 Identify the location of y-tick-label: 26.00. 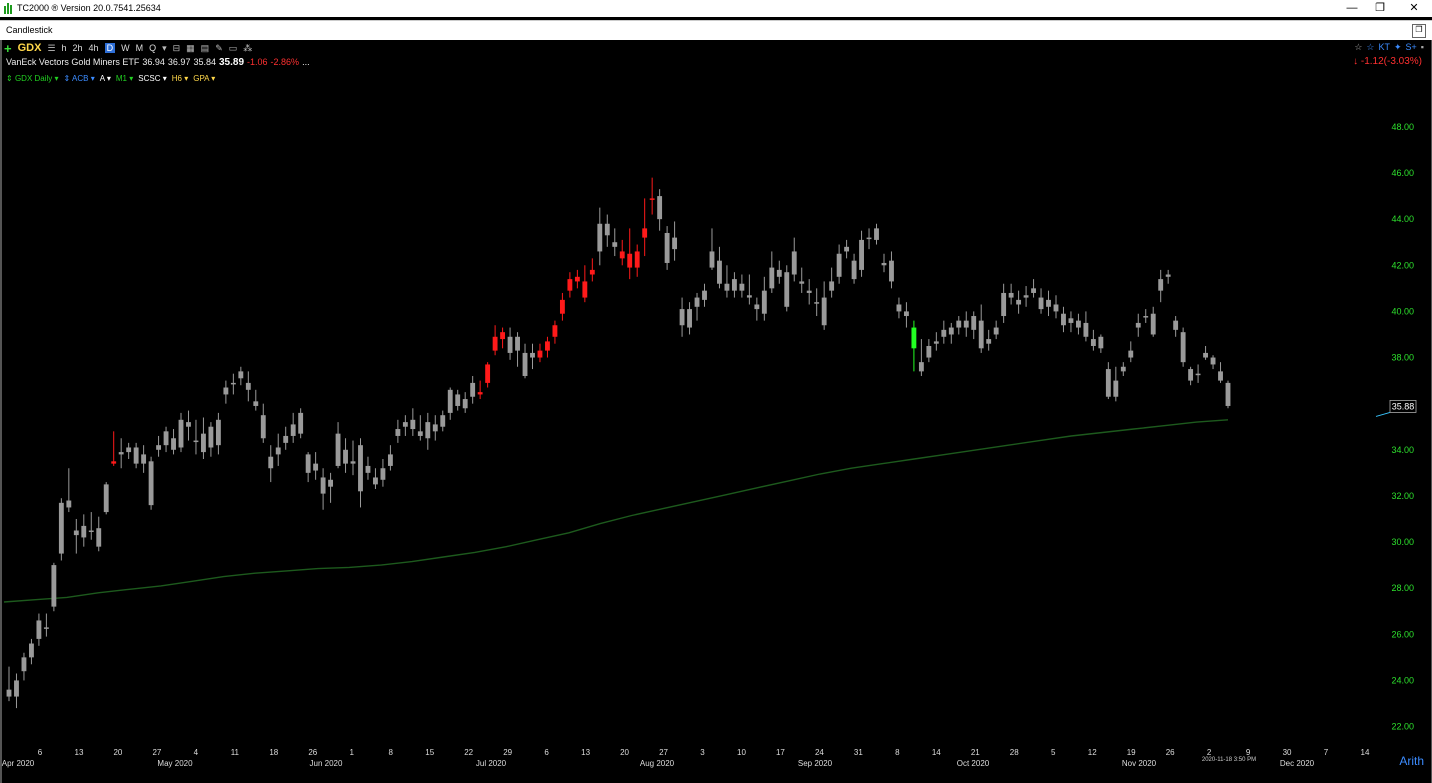
(1402, 634).